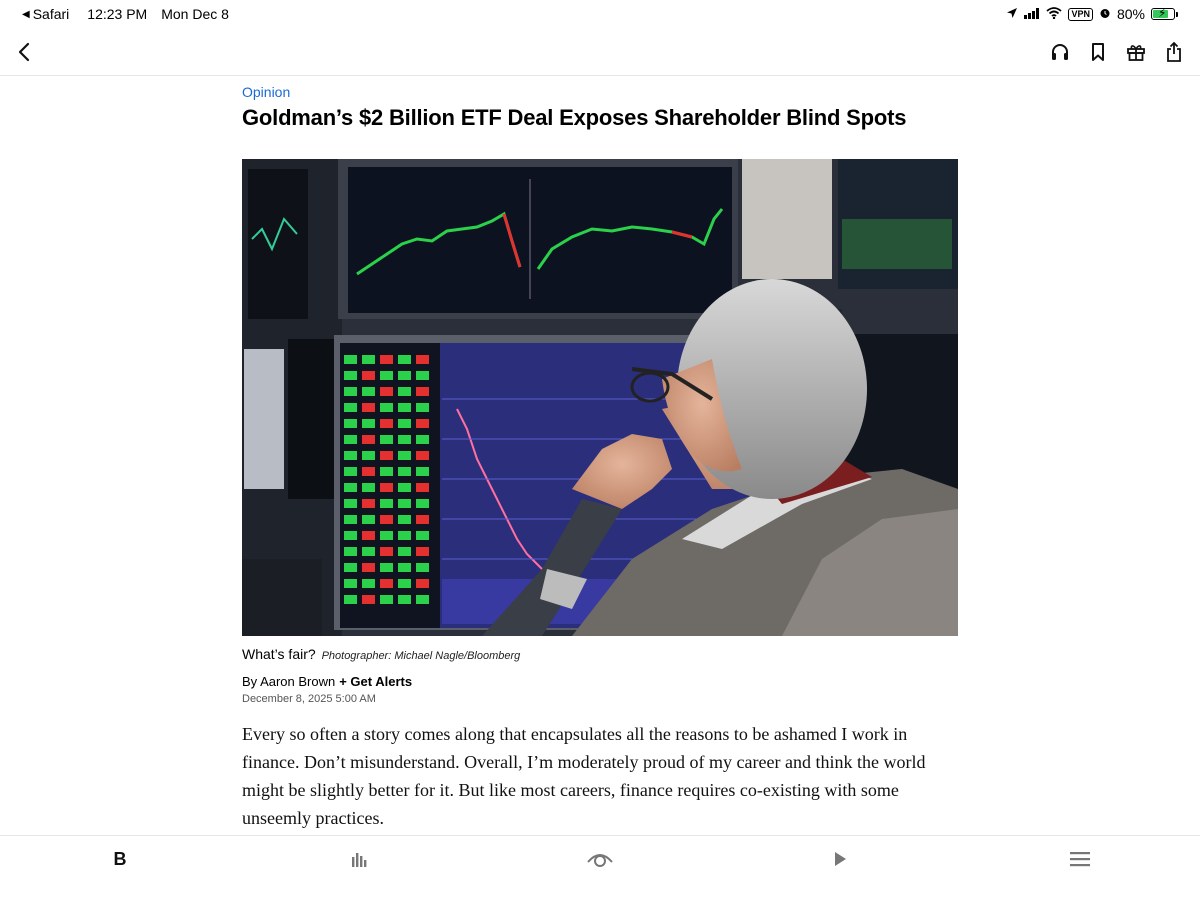 The width and height of the screenshot is (1200, 900). I want to click on tab-markets, so click(360, 859).